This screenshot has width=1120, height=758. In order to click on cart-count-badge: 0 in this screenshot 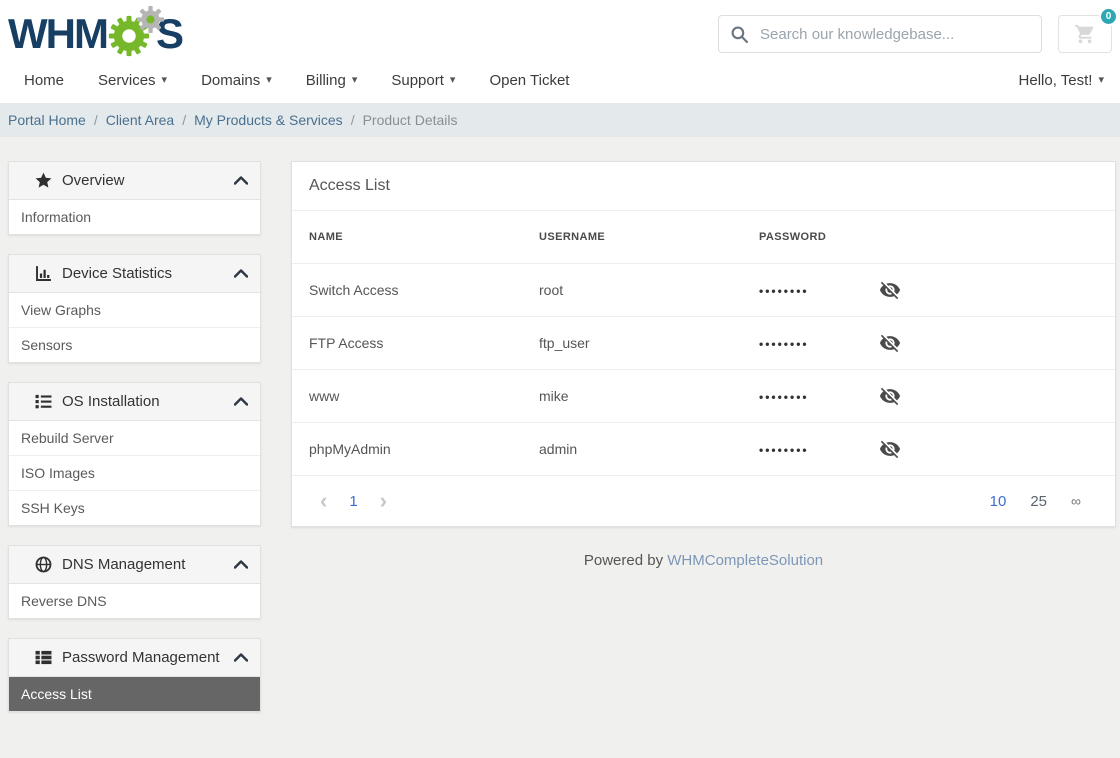, I will do `click(1108, 16)`.